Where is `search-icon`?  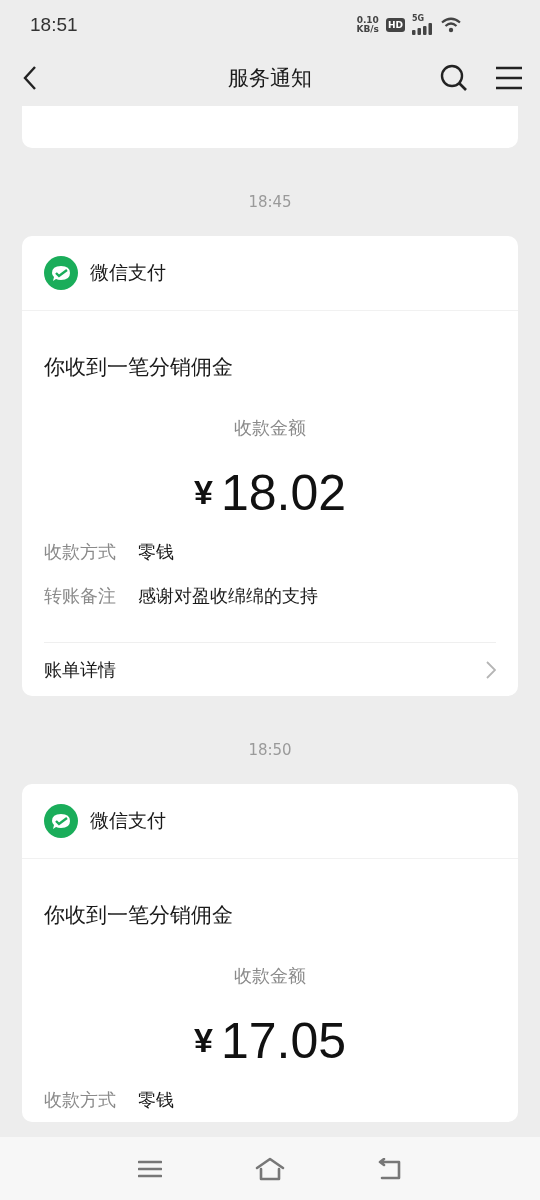
search-icon is located at coordinates (454, 78).